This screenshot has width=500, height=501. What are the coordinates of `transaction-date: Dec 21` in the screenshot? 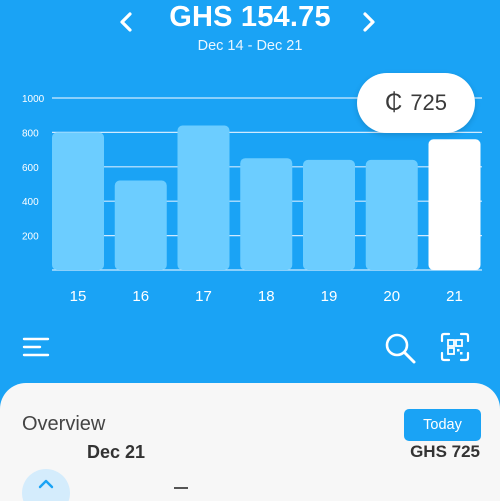 It's located at (116, 452).